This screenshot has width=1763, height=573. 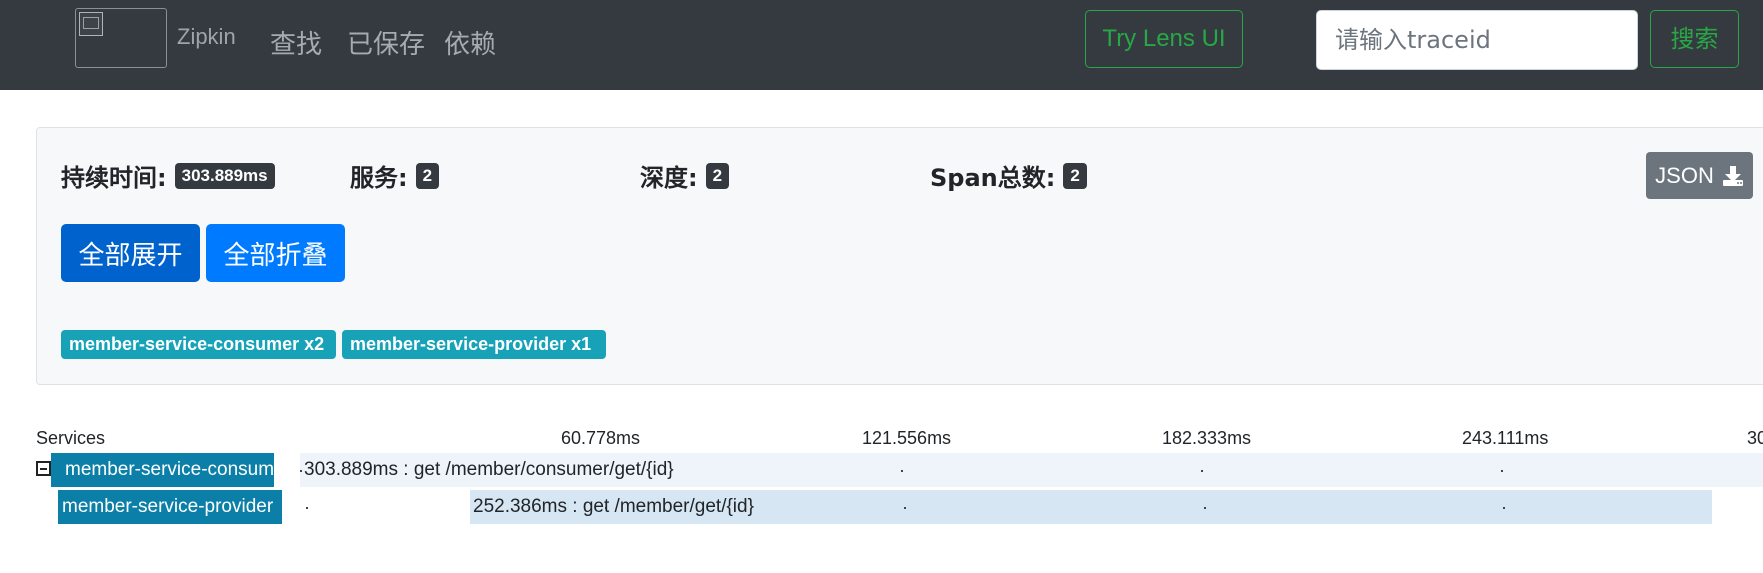 I want to click on span-row-gap, so click(x=385, y=507).